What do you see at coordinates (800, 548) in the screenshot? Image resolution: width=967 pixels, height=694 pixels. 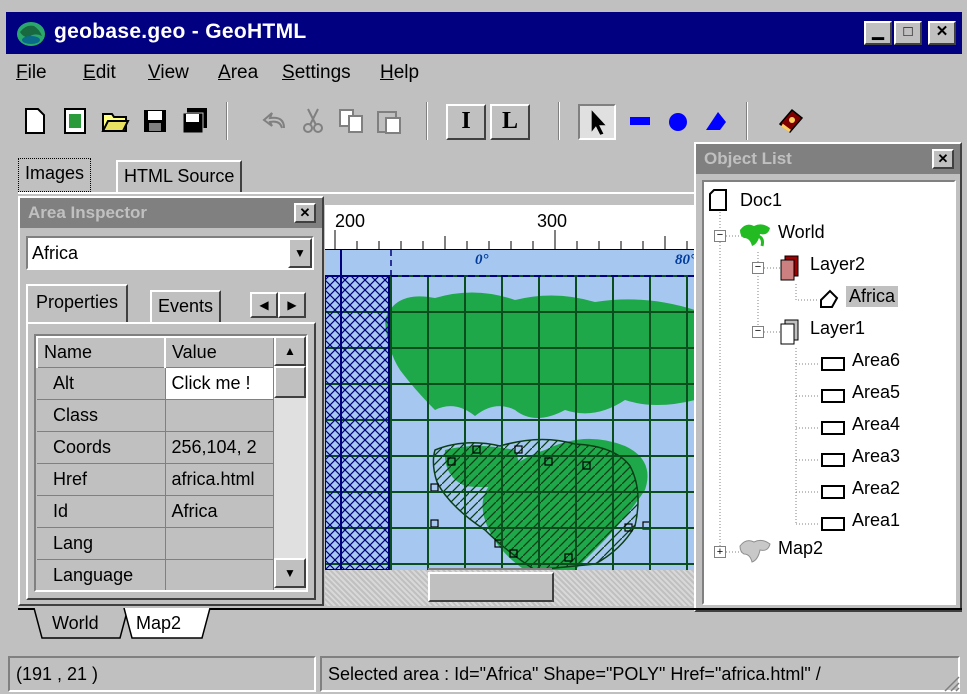 I see `tree-node-map2: Map2` at bounding box center [800, 548].